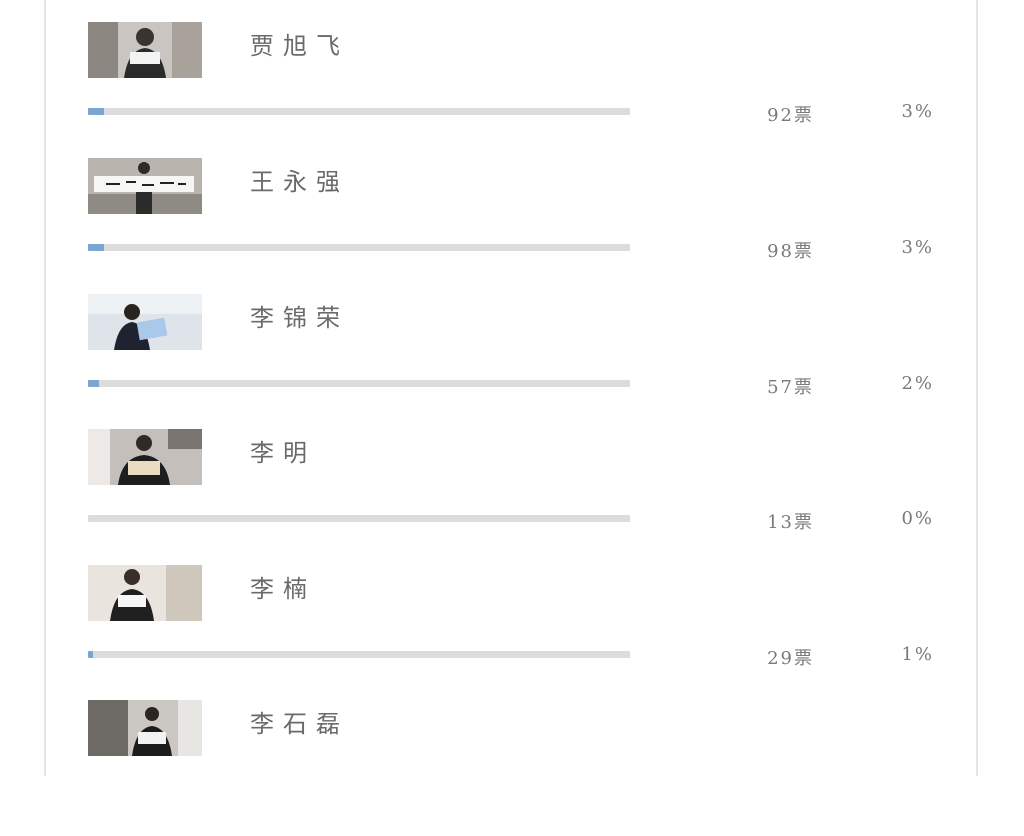 Image resolution: width=1024 pixels, height=836 pixels. What do you see at coordinates (283, 453) in the screenshot?
I see `candidate-name: 李明` at bounding box center [283, 453].